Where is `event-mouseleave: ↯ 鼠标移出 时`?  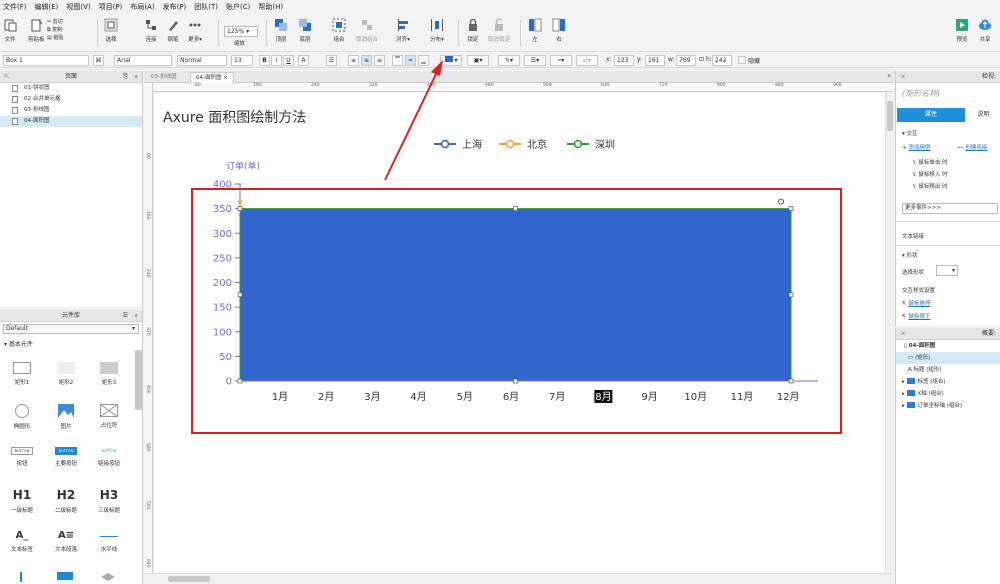
event-mouseleave: ↯ 鼠标移出 时 is located at coordinates (930, 186).